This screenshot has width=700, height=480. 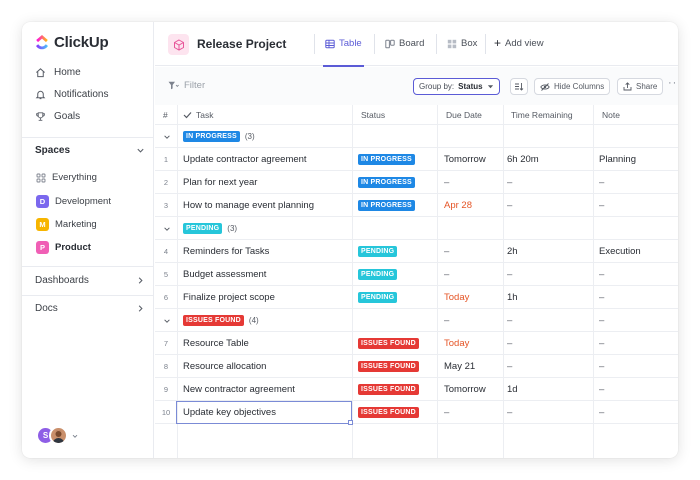 What do you see at coordinates (350, 422) in the screenshot?
I see `resize-handle` at bounding box center [350, 422].